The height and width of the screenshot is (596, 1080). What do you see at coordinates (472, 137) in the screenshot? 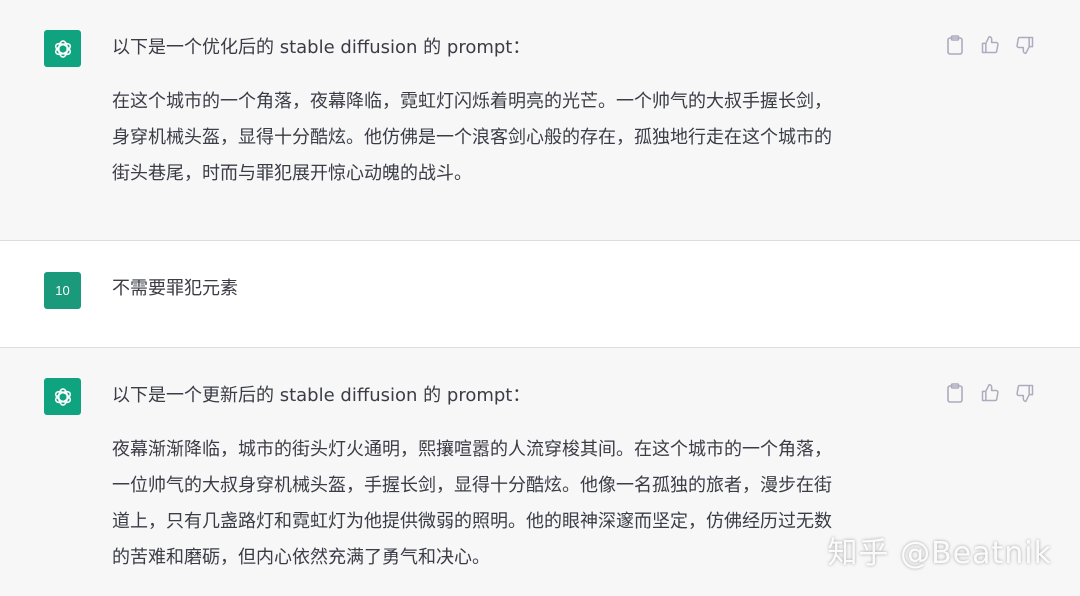
I see `message-body-line: 身穿机械头盔，显得十分酷炫。他仿佛是一个浪客剑心般的存在，孤独地行走在这个城市的` at bounding box center [472, 137].